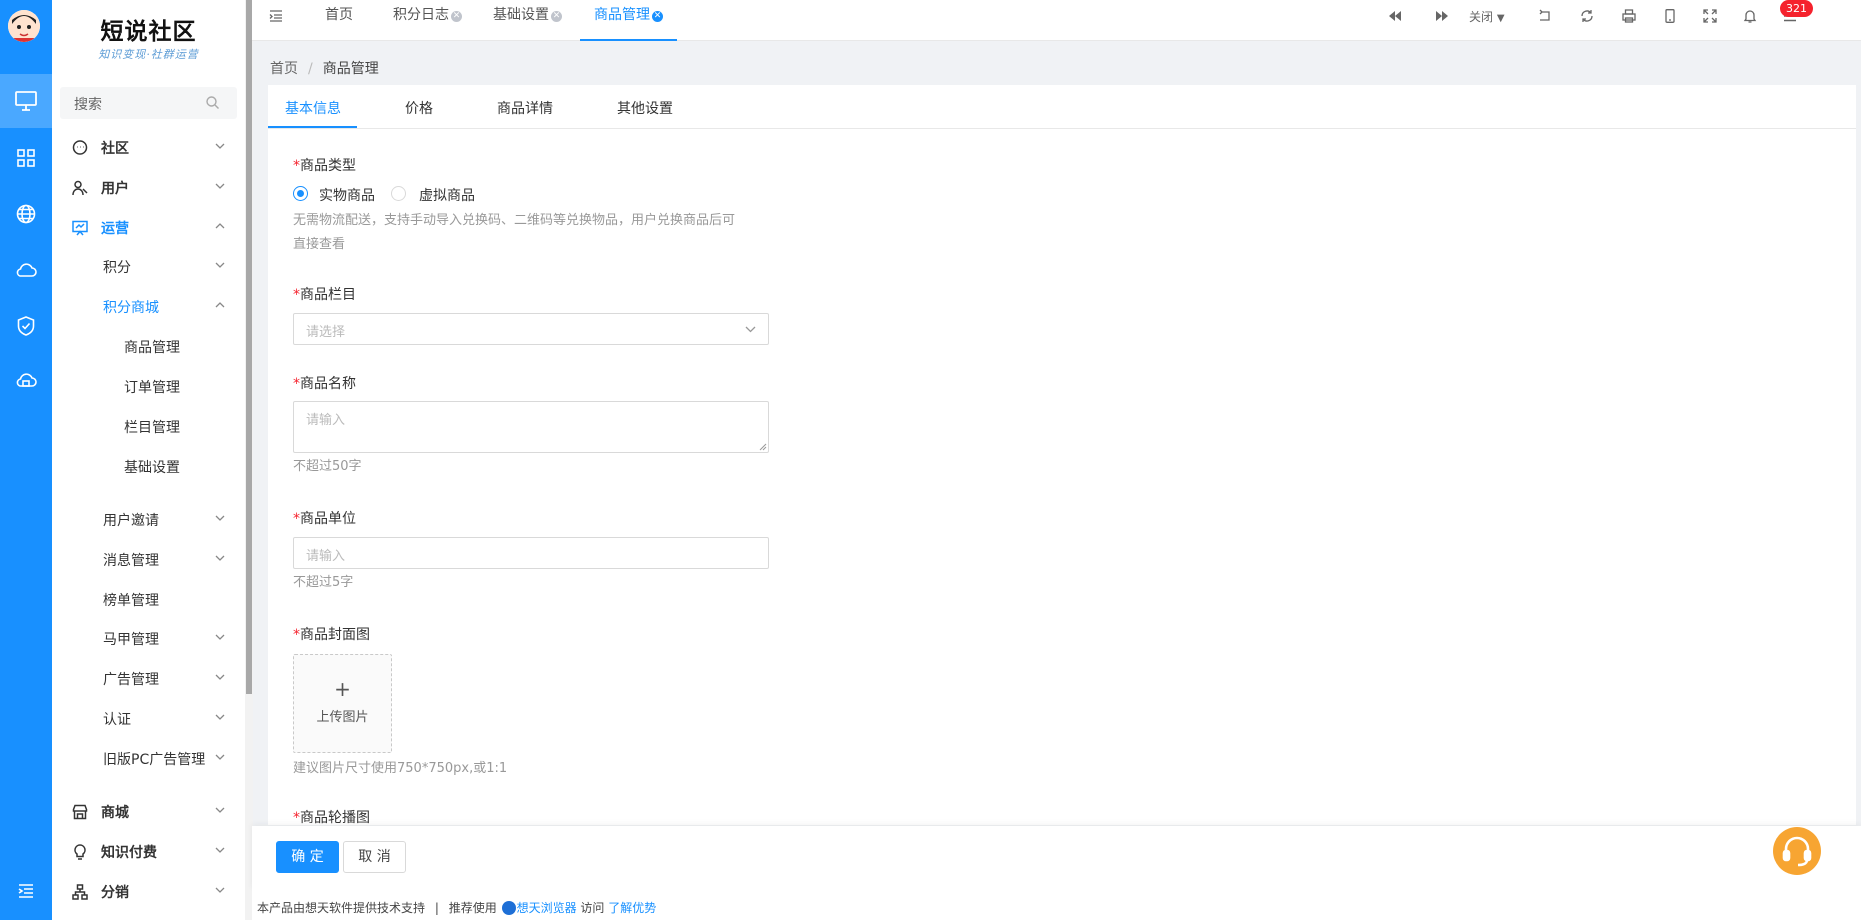 This screenshot has height=920, width=1861. I want to click on chevron-up-icon, so click(220, 305).